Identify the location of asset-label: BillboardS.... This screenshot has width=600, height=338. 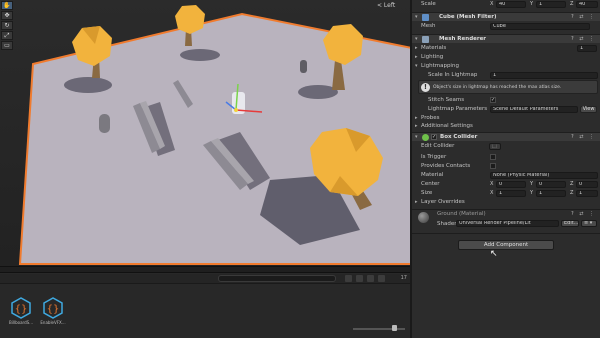
(21, 322).